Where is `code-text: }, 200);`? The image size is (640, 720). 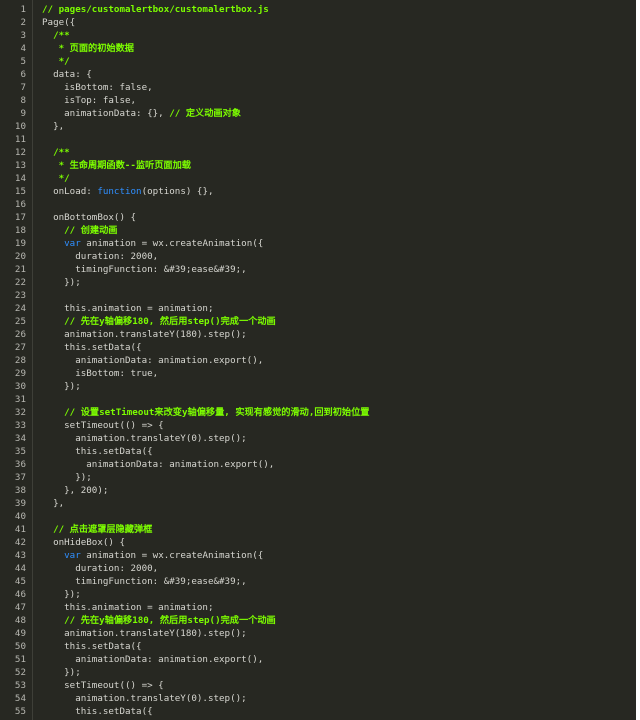
code-text: }, 200); is located at coordinates (75, 490).